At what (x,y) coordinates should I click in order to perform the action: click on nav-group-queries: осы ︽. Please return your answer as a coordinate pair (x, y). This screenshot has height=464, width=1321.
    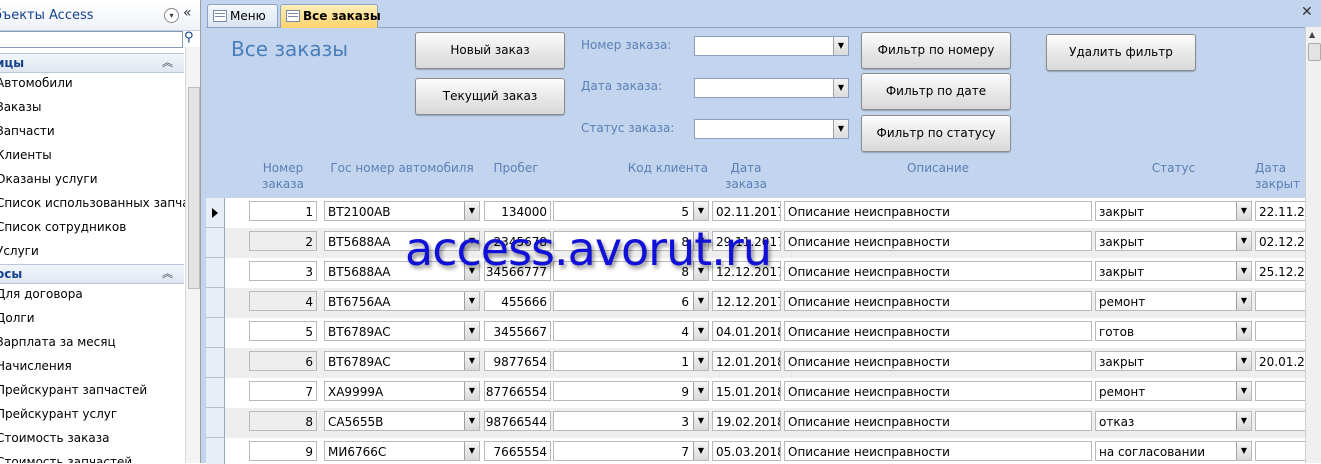
    Looking at the image, I should click on (92, 274).